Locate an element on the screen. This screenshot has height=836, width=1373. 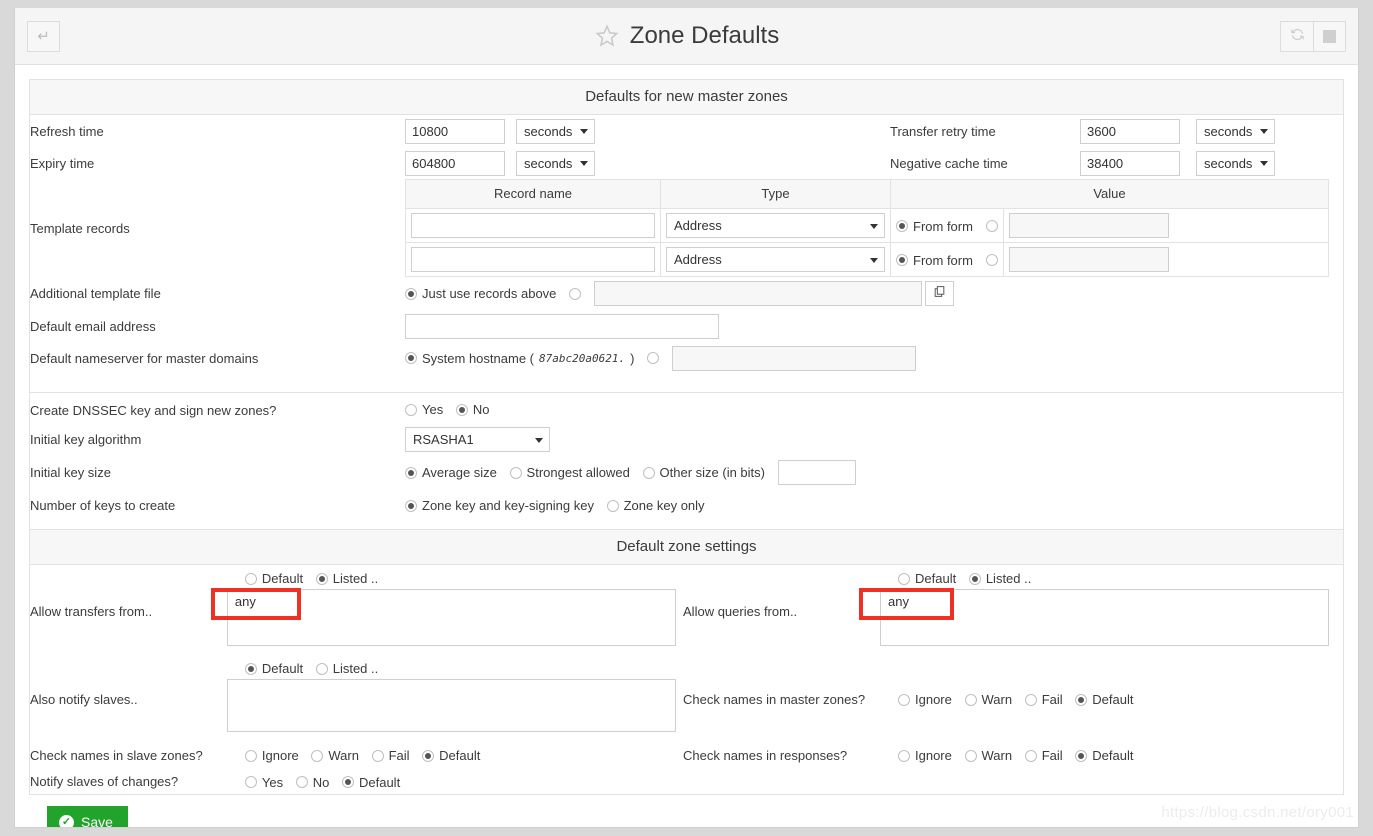
key-size-other-radio: Other size (in bits) is located at coordinates (703, 472).